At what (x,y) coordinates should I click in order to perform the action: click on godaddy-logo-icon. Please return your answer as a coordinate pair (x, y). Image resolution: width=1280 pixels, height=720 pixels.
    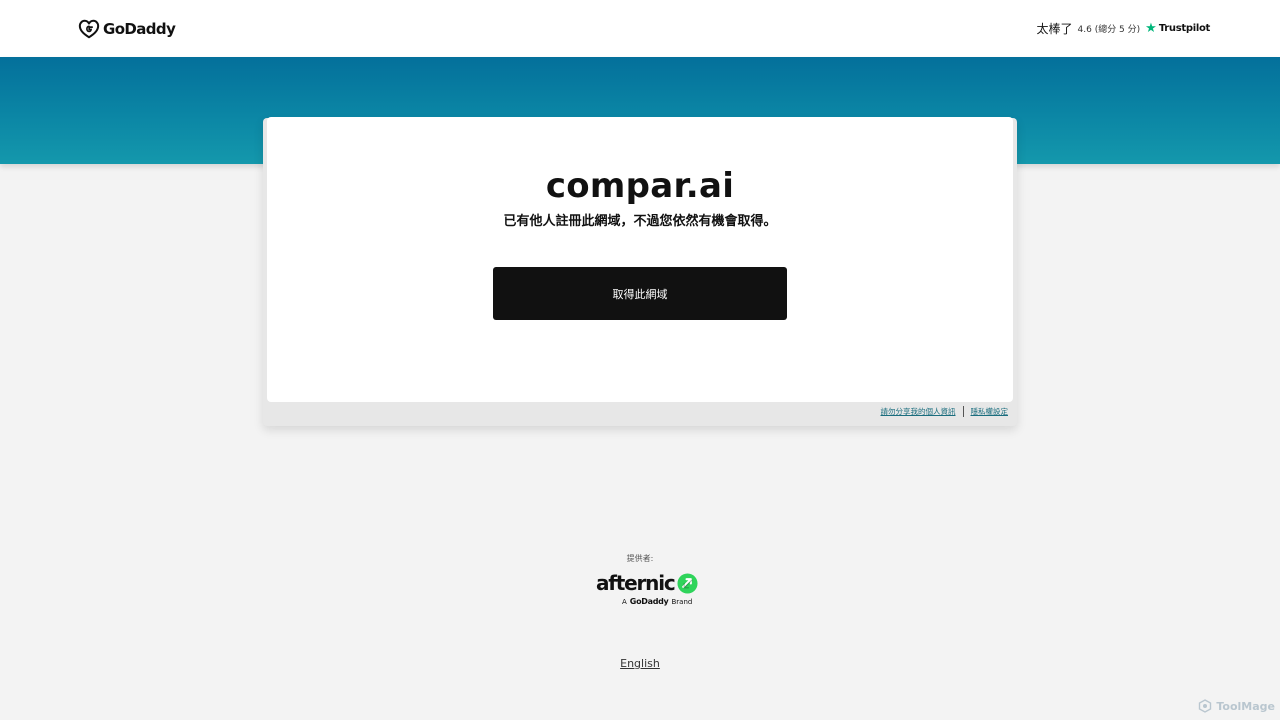
    Looking at the image, I should click on (89, 29).